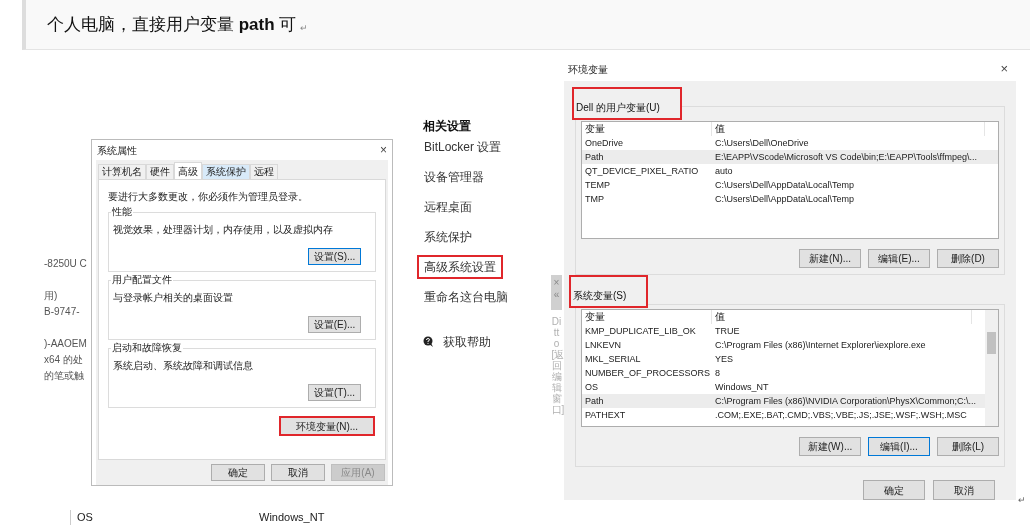  I want to click on group-description: 与登录帐户相关的桌面设置, so click(173, 298).